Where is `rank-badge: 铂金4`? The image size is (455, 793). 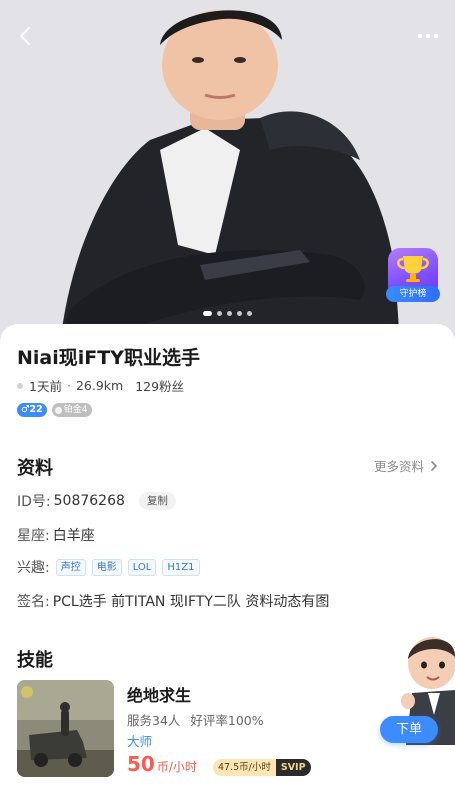
rank-badge: 铂金4 is located at coordinates (72, 410).